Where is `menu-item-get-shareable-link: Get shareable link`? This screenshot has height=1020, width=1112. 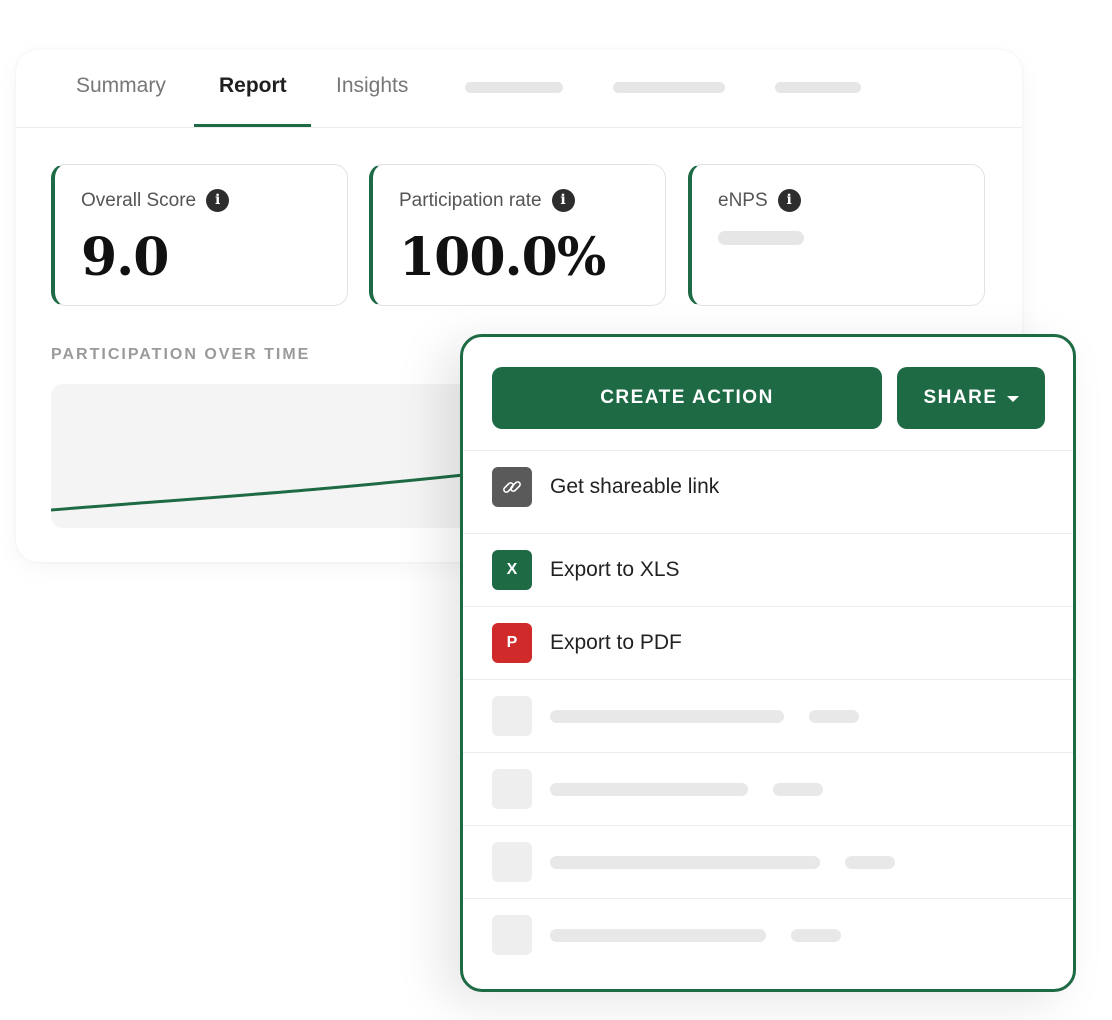 menu-item-get-shareable-link: Get shareable link is located at coordinates (768, 486).